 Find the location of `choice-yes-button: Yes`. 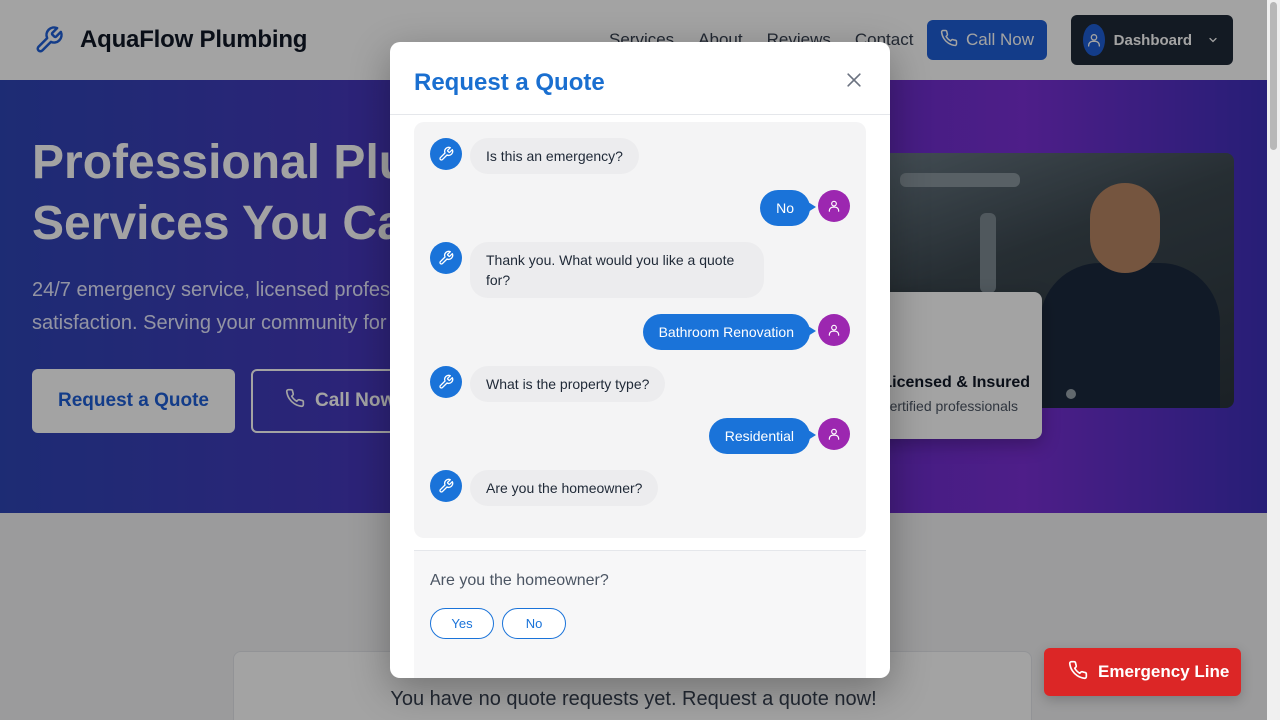

choice-yes-button: Yes is located at coordinates (462, 623).